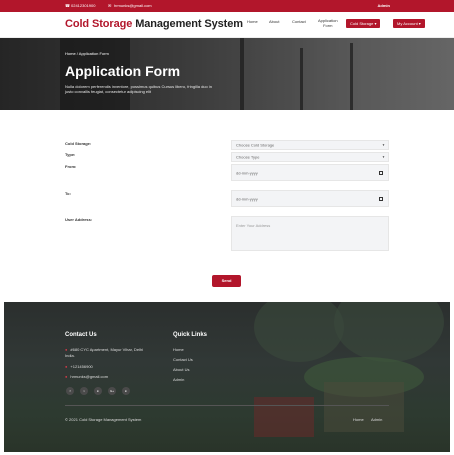 The image size is (454, 455). I want to click on type-label: Type:, so click(70, 154).